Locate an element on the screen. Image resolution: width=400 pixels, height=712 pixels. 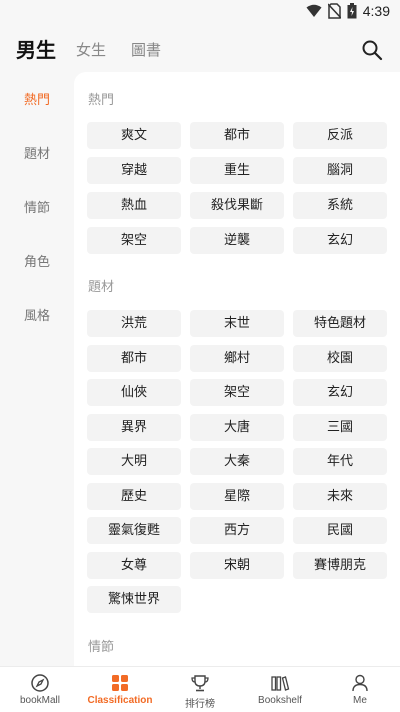
status-icons: 4:39 is located at coordinates (348, 11).